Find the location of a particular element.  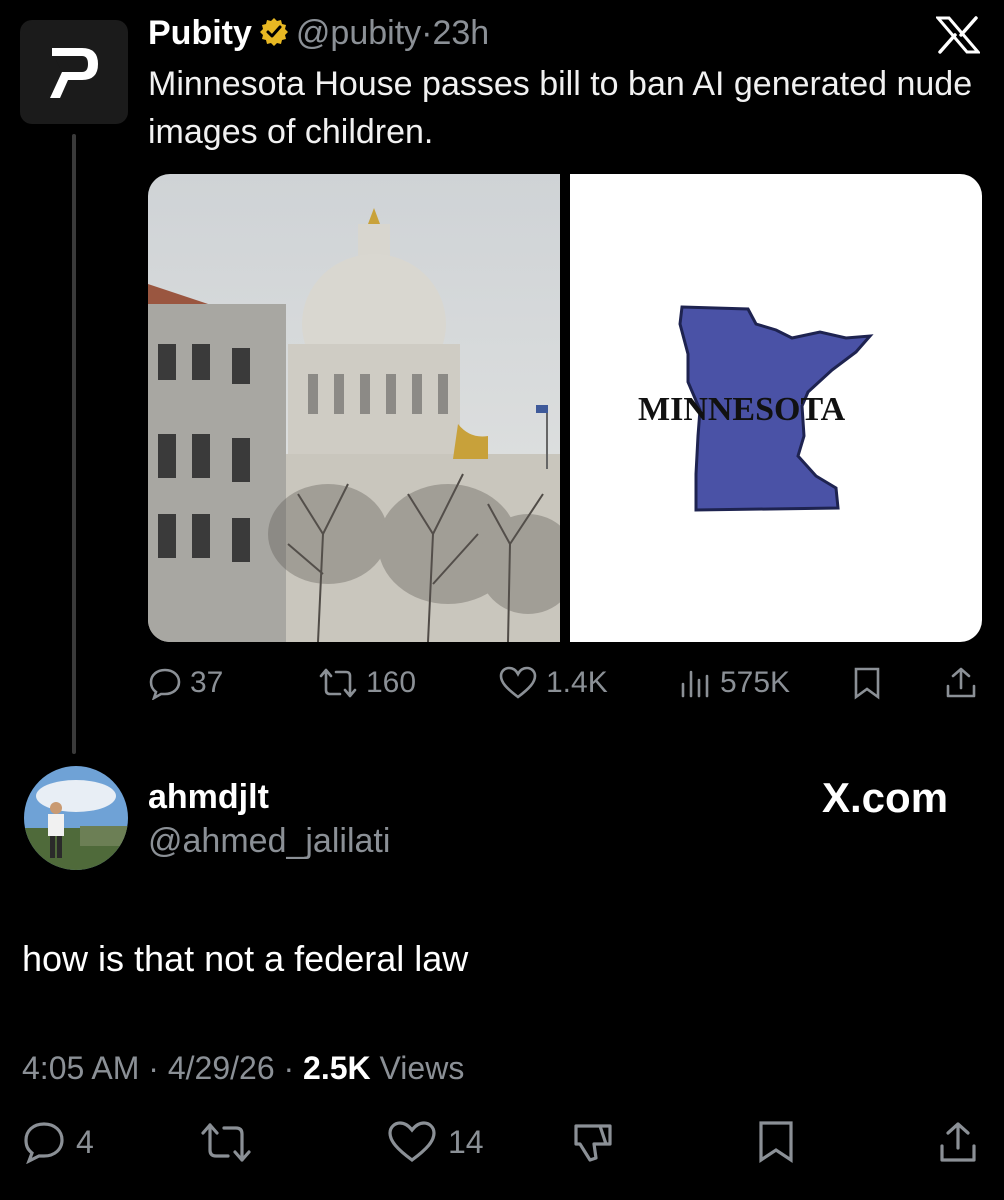

repost-action: 160 is located at coordinates (367, 683).